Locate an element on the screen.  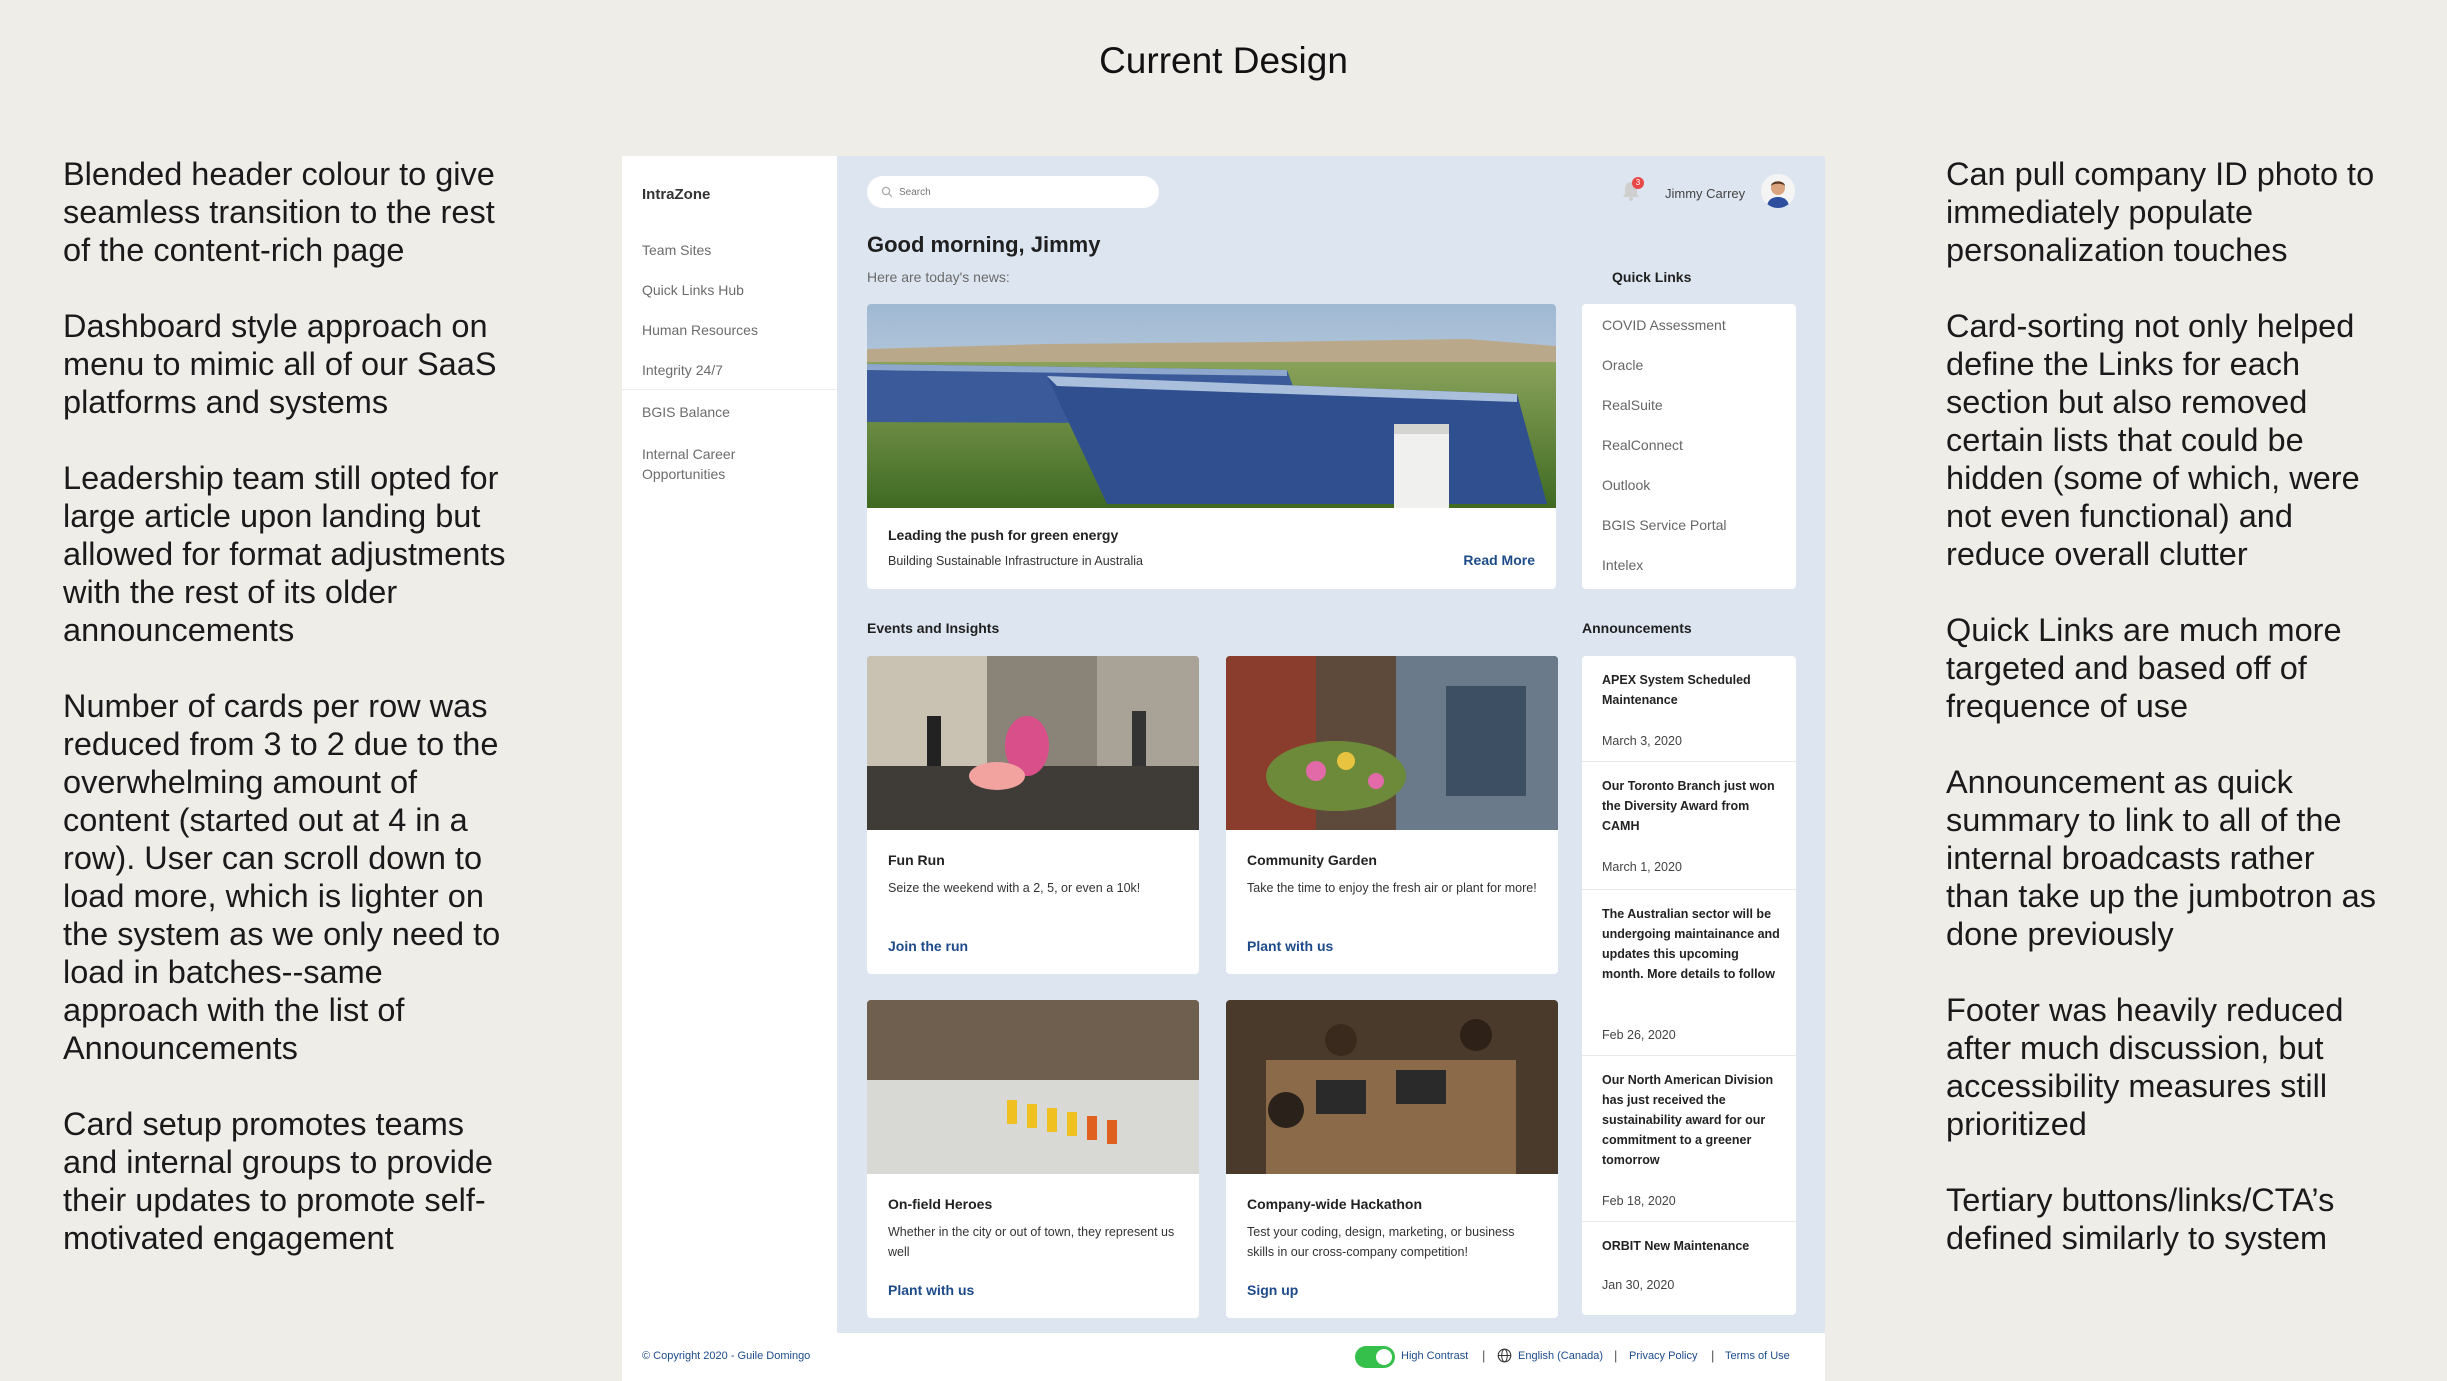
greeting-title: Good morning, Jimmy is located at coordinates (984, 244).